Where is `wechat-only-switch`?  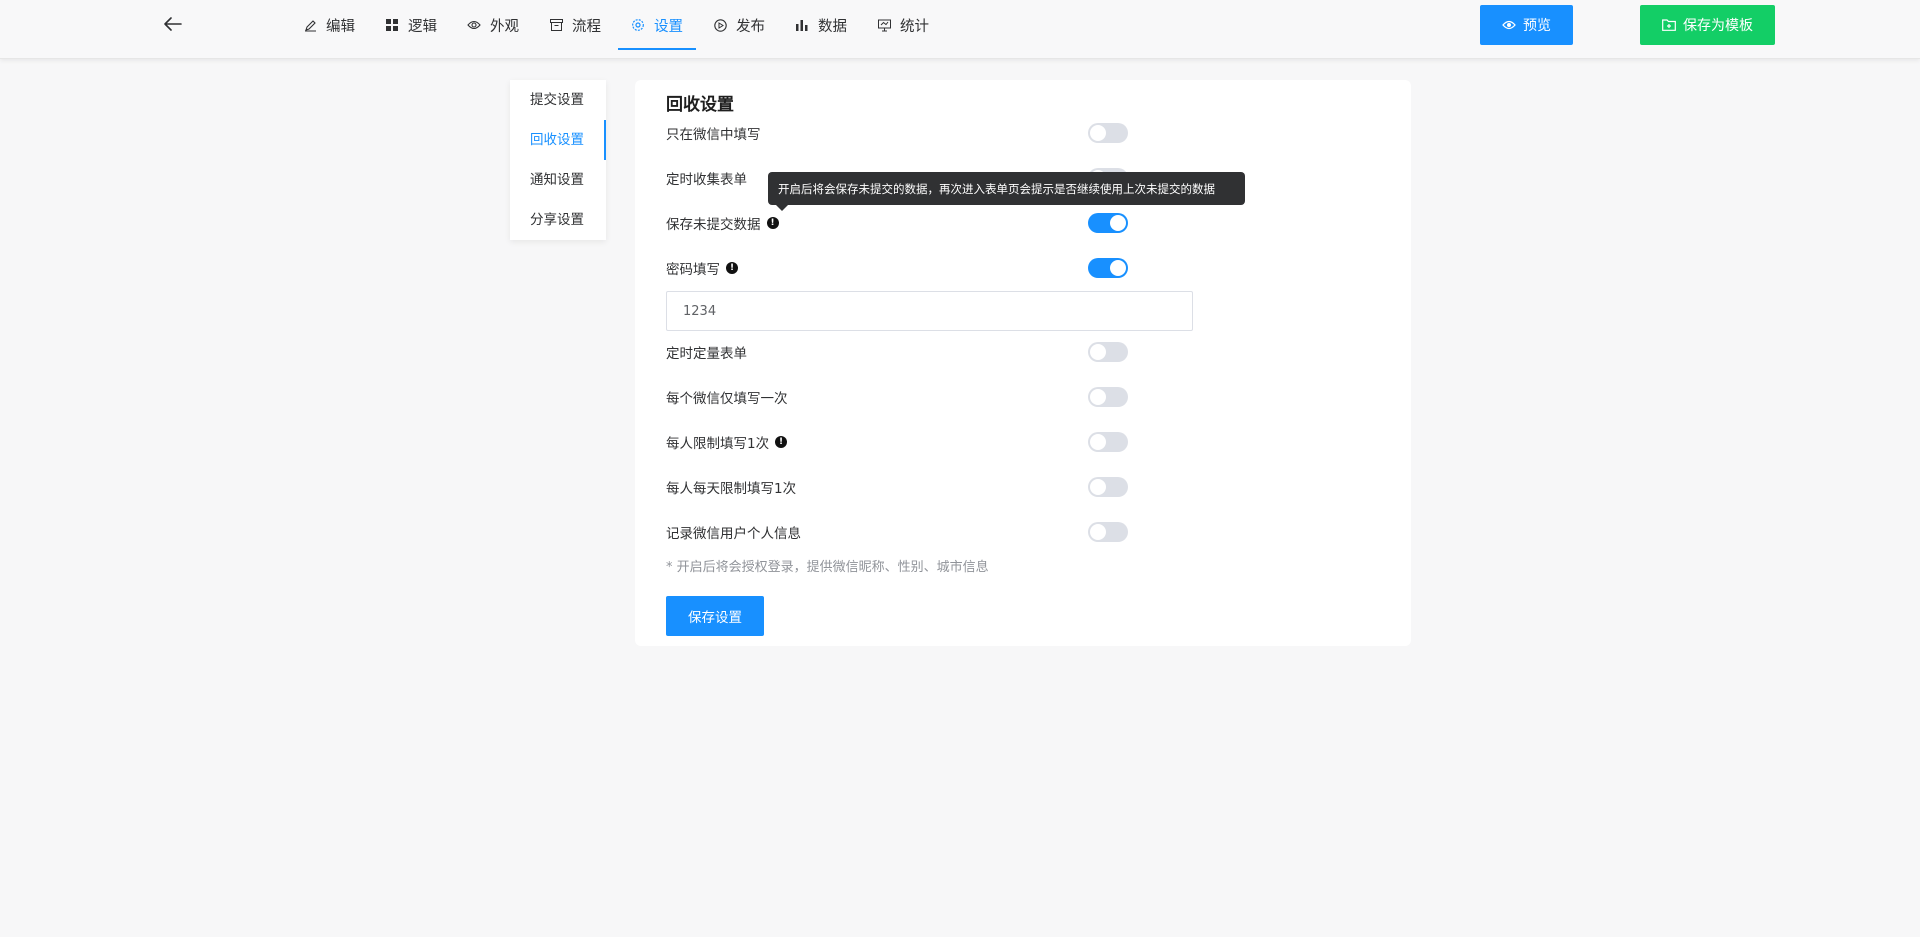 wechat-only-switch is located at coordinates (1108, 133).